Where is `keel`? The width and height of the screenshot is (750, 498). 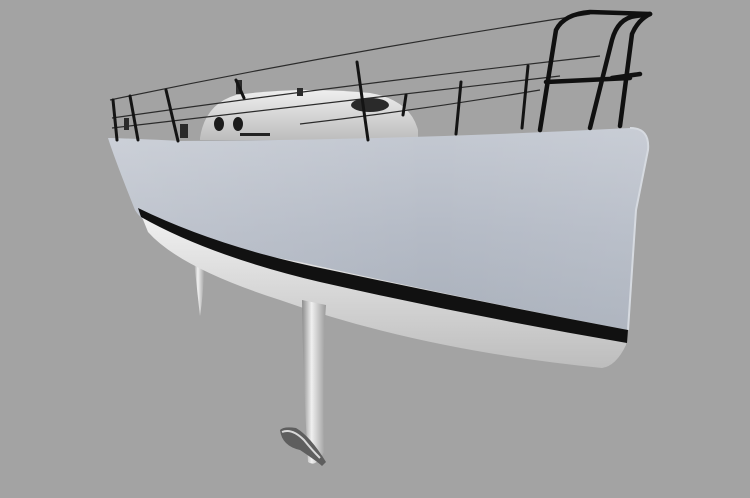
keel is located at coordinates (303, 383).